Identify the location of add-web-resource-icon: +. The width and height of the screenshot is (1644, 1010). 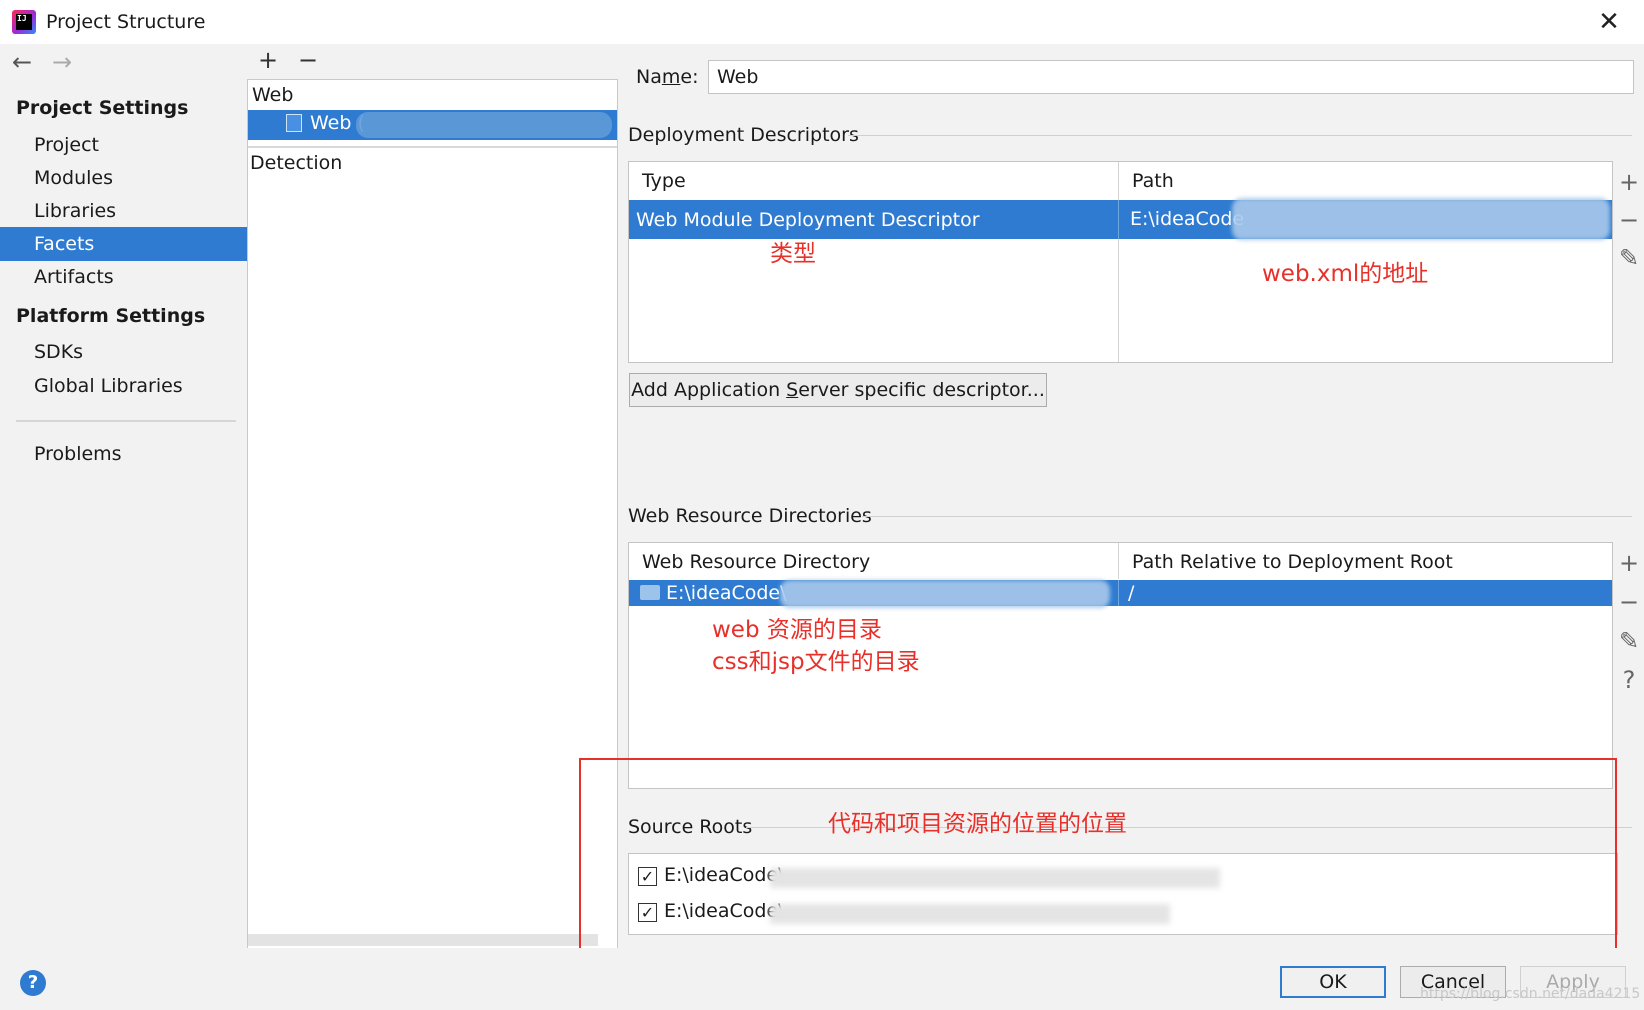
(1629, 563).